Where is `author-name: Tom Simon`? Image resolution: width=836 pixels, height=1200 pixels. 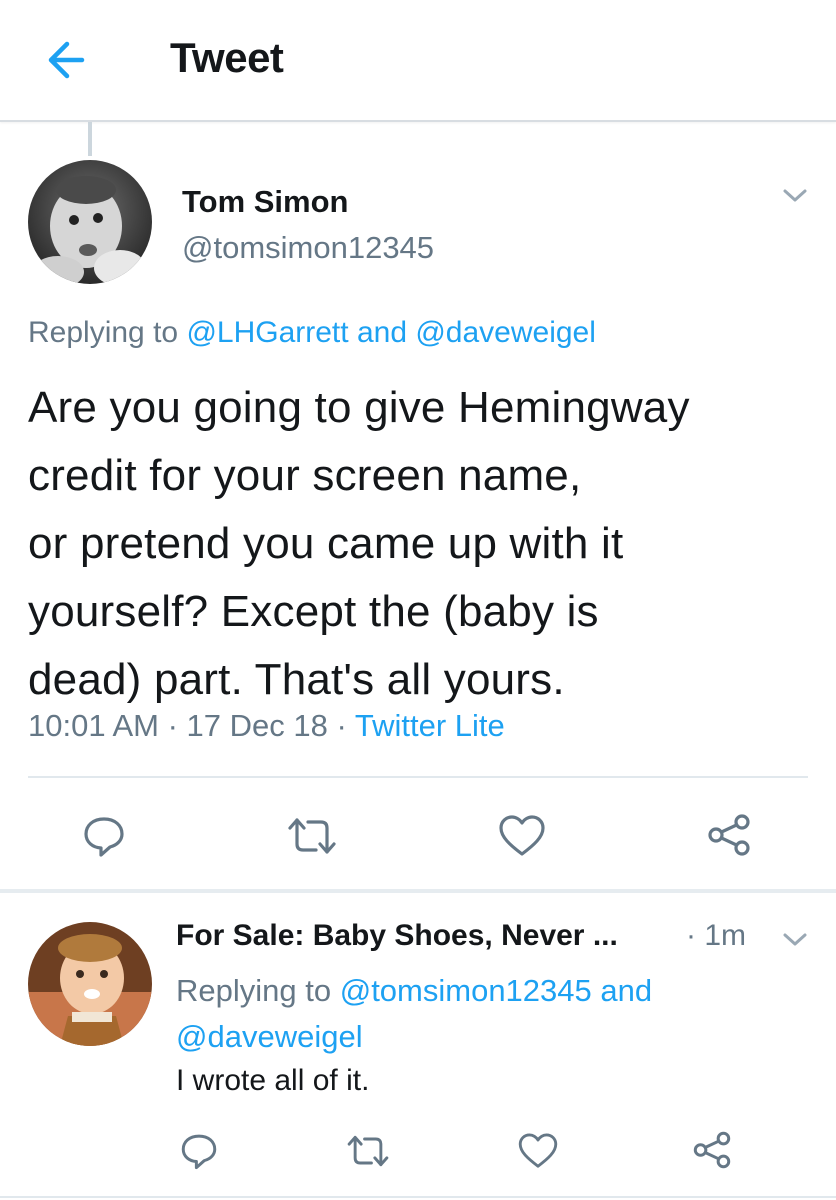 author-name: Tom Simon is located at coordinates (265, 202).